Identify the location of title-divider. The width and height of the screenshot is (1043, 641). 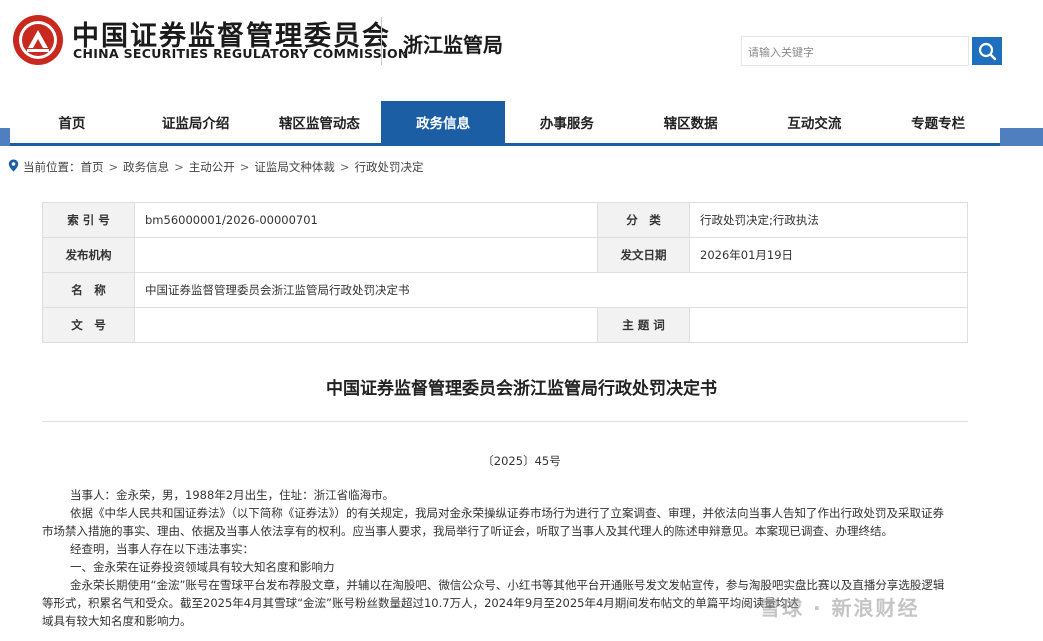
(505, 421).